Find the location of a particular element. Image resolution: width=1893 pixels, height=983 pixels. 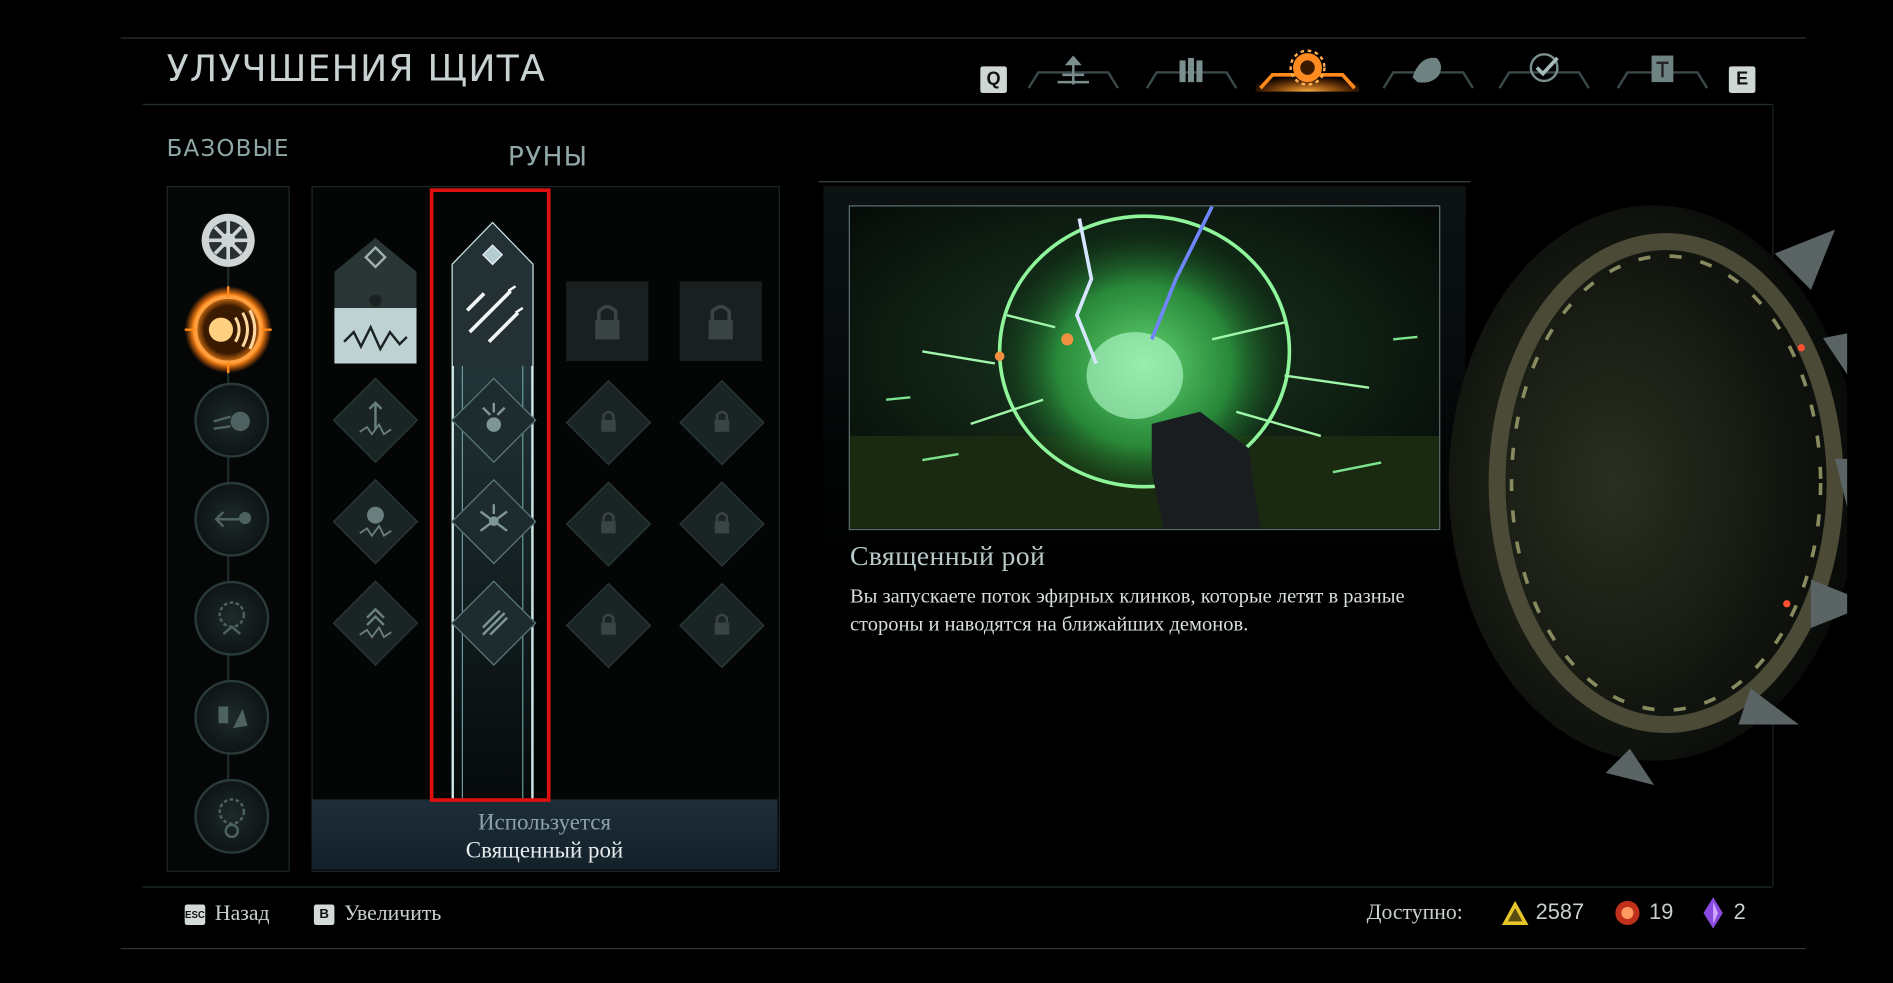

basic-node-timer is located at coordinates (232, 816).